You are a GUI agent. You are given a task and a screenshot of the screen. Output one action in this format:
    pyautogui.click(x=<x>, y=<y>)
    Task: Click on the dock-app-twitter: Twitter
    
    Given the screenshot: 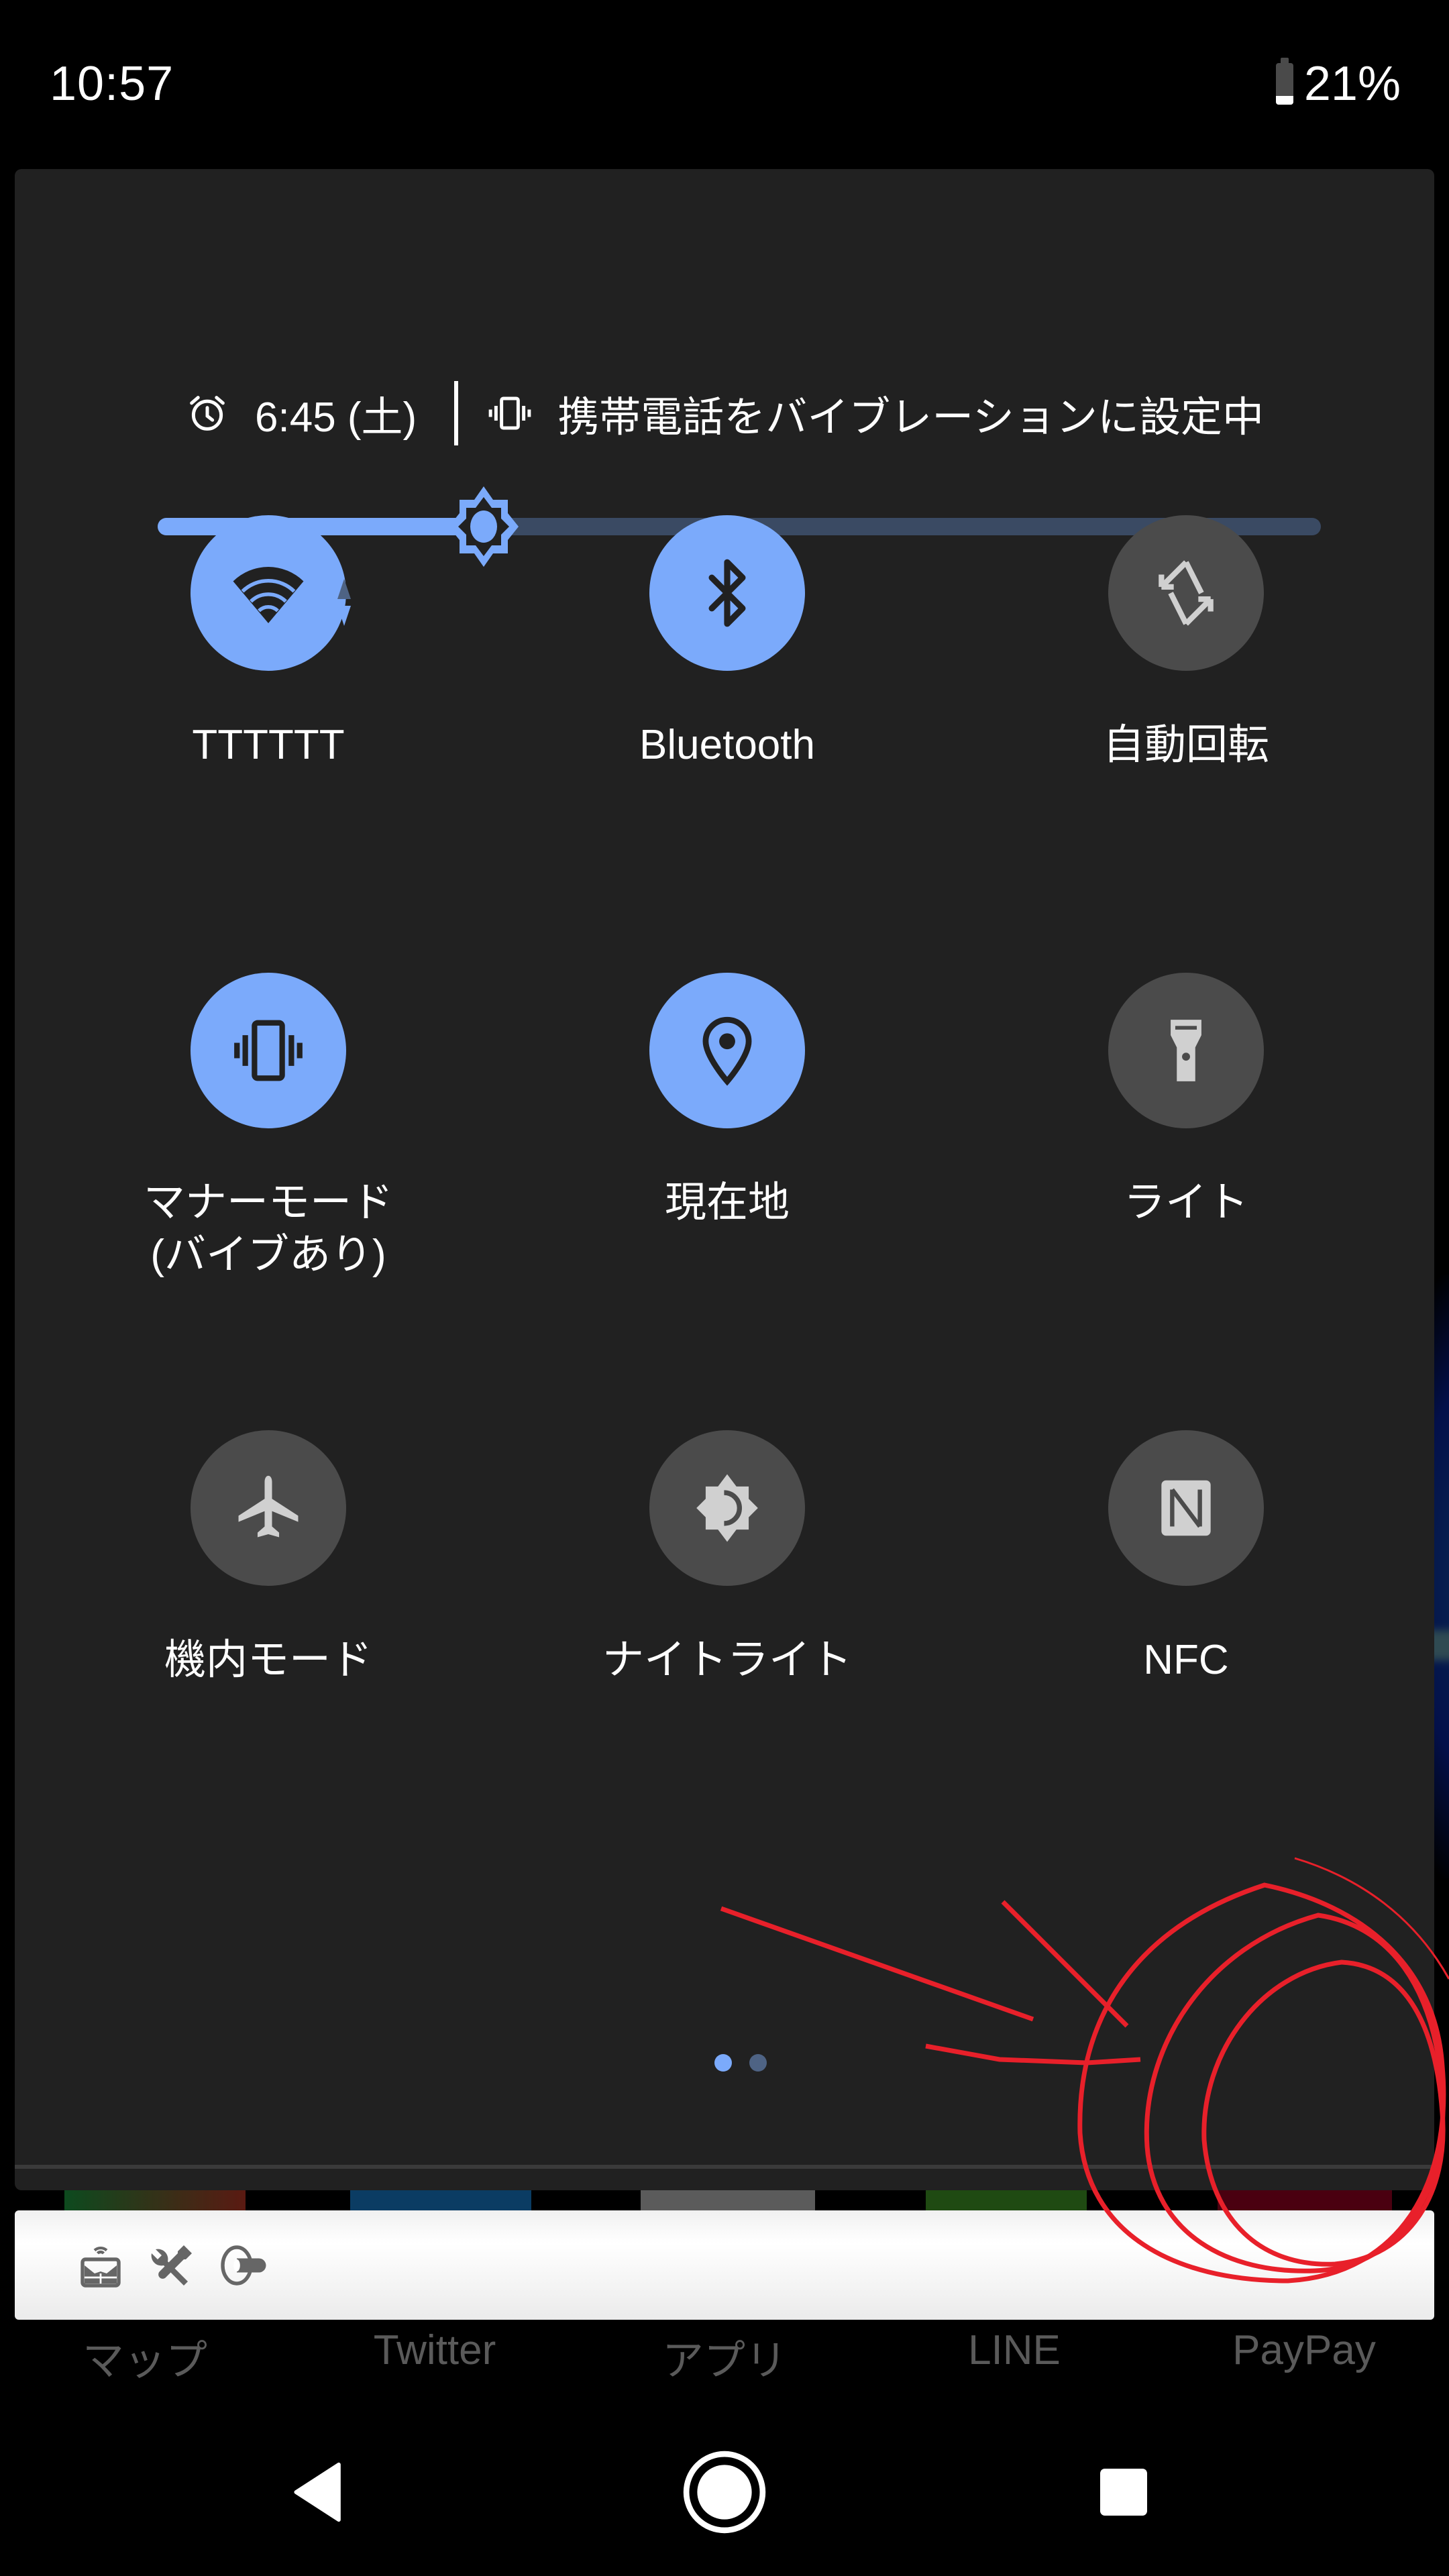 What is the action you would take?
    pyautogui.click(x=435, y=2356)
    